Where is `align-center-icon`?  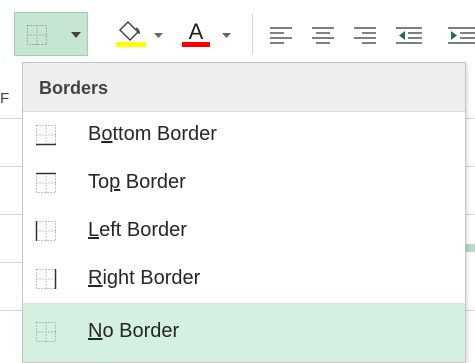
align-center-icon is located at coordinates (323, 35).